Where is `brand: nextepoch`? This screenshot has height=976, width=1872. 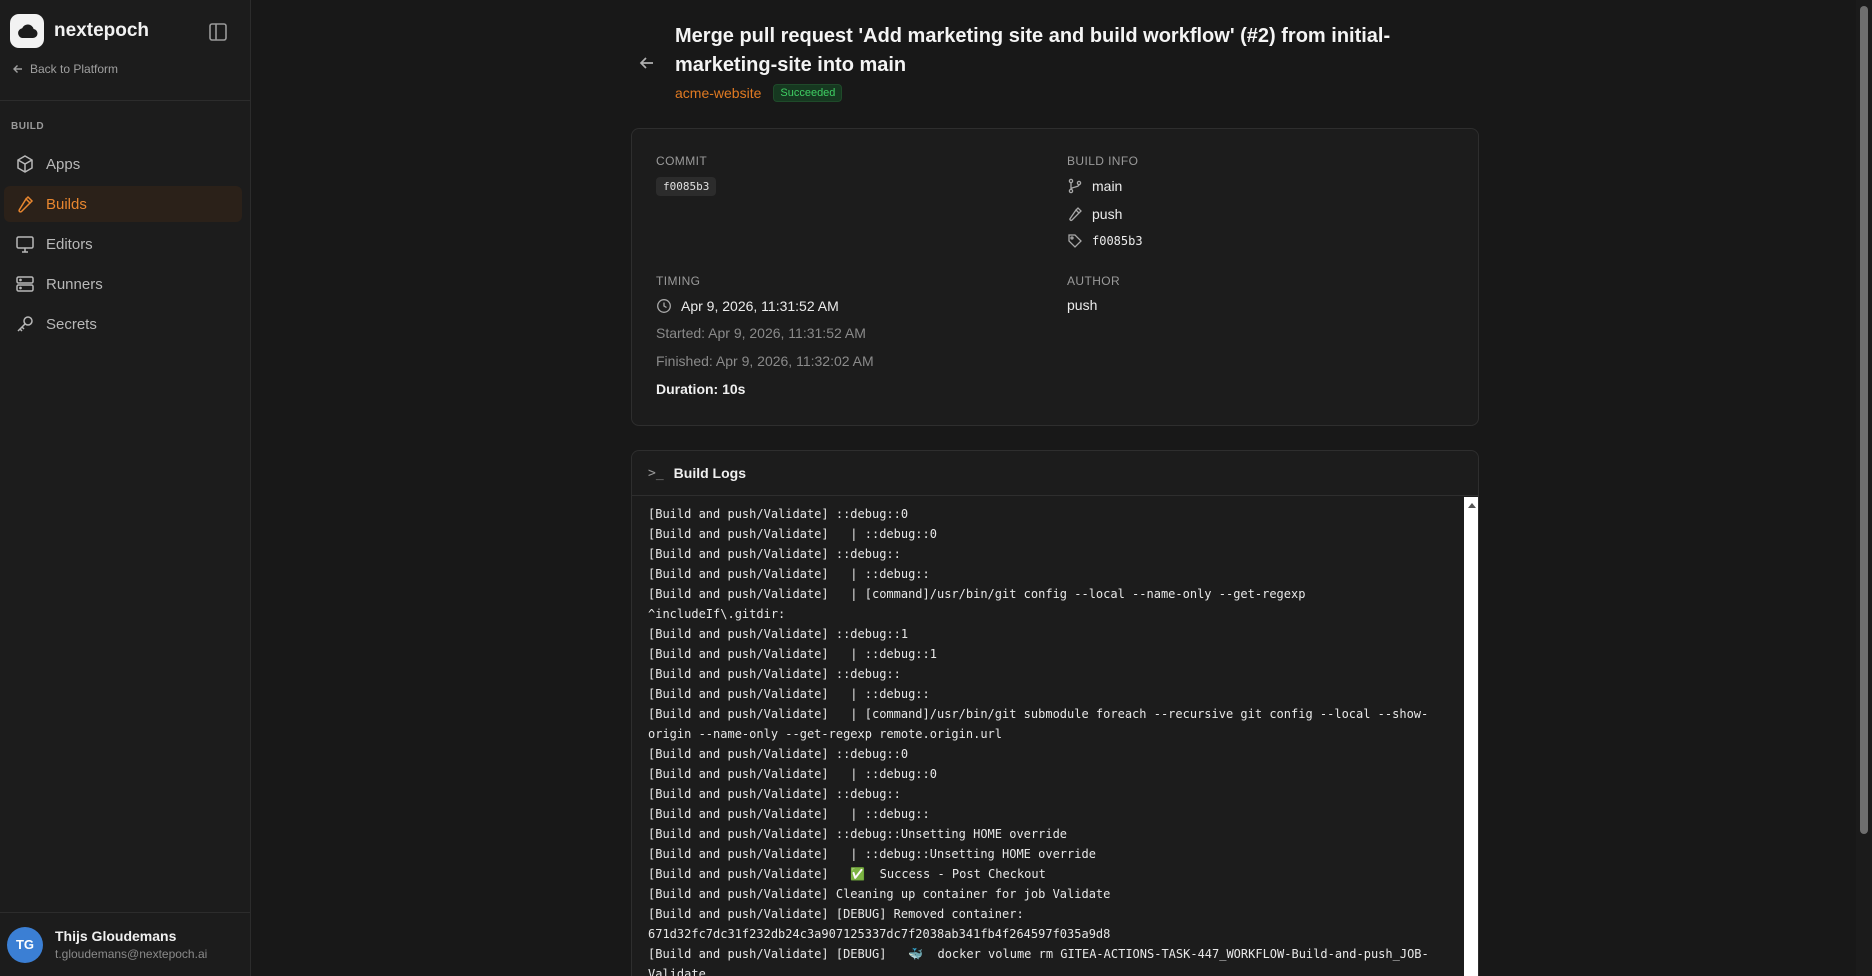
brand: nextepoch is located at coordinates (79, 31).